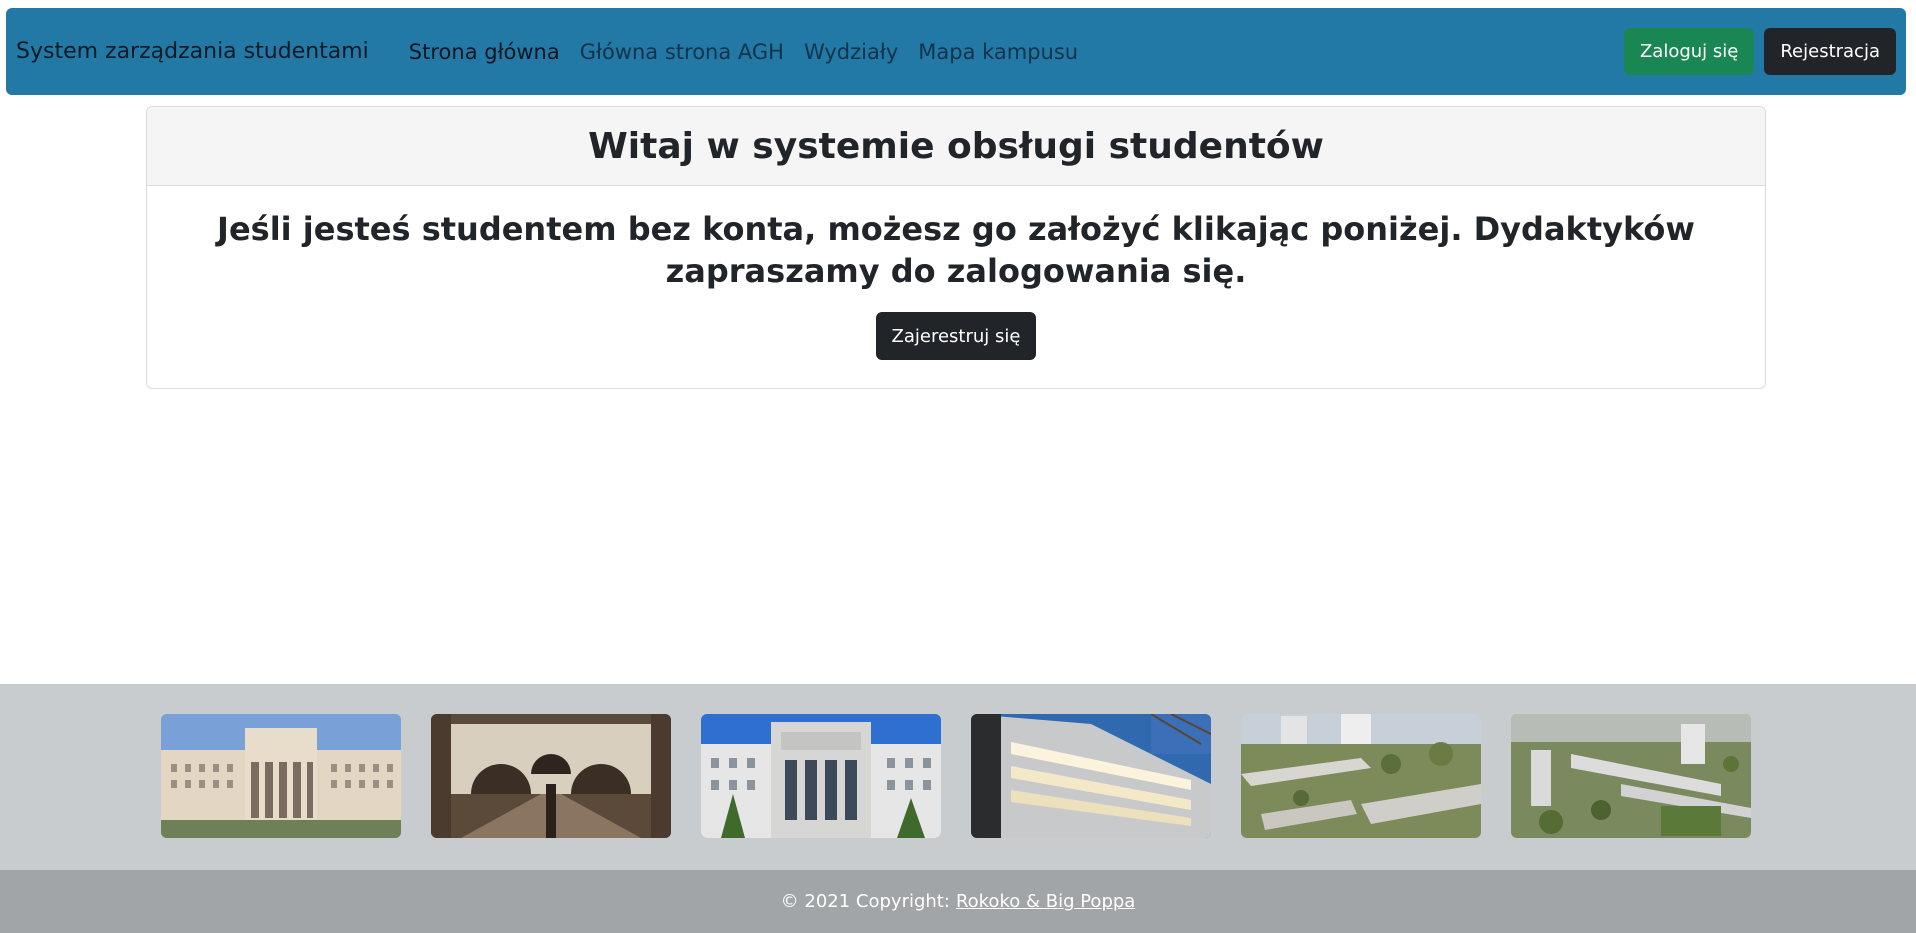 This screenshot has height=933, width=1916. Describe the element at coordinates (998, 52) in the screenshot. I see `nav-link-campus-map: Mapa kampusu` at that location.